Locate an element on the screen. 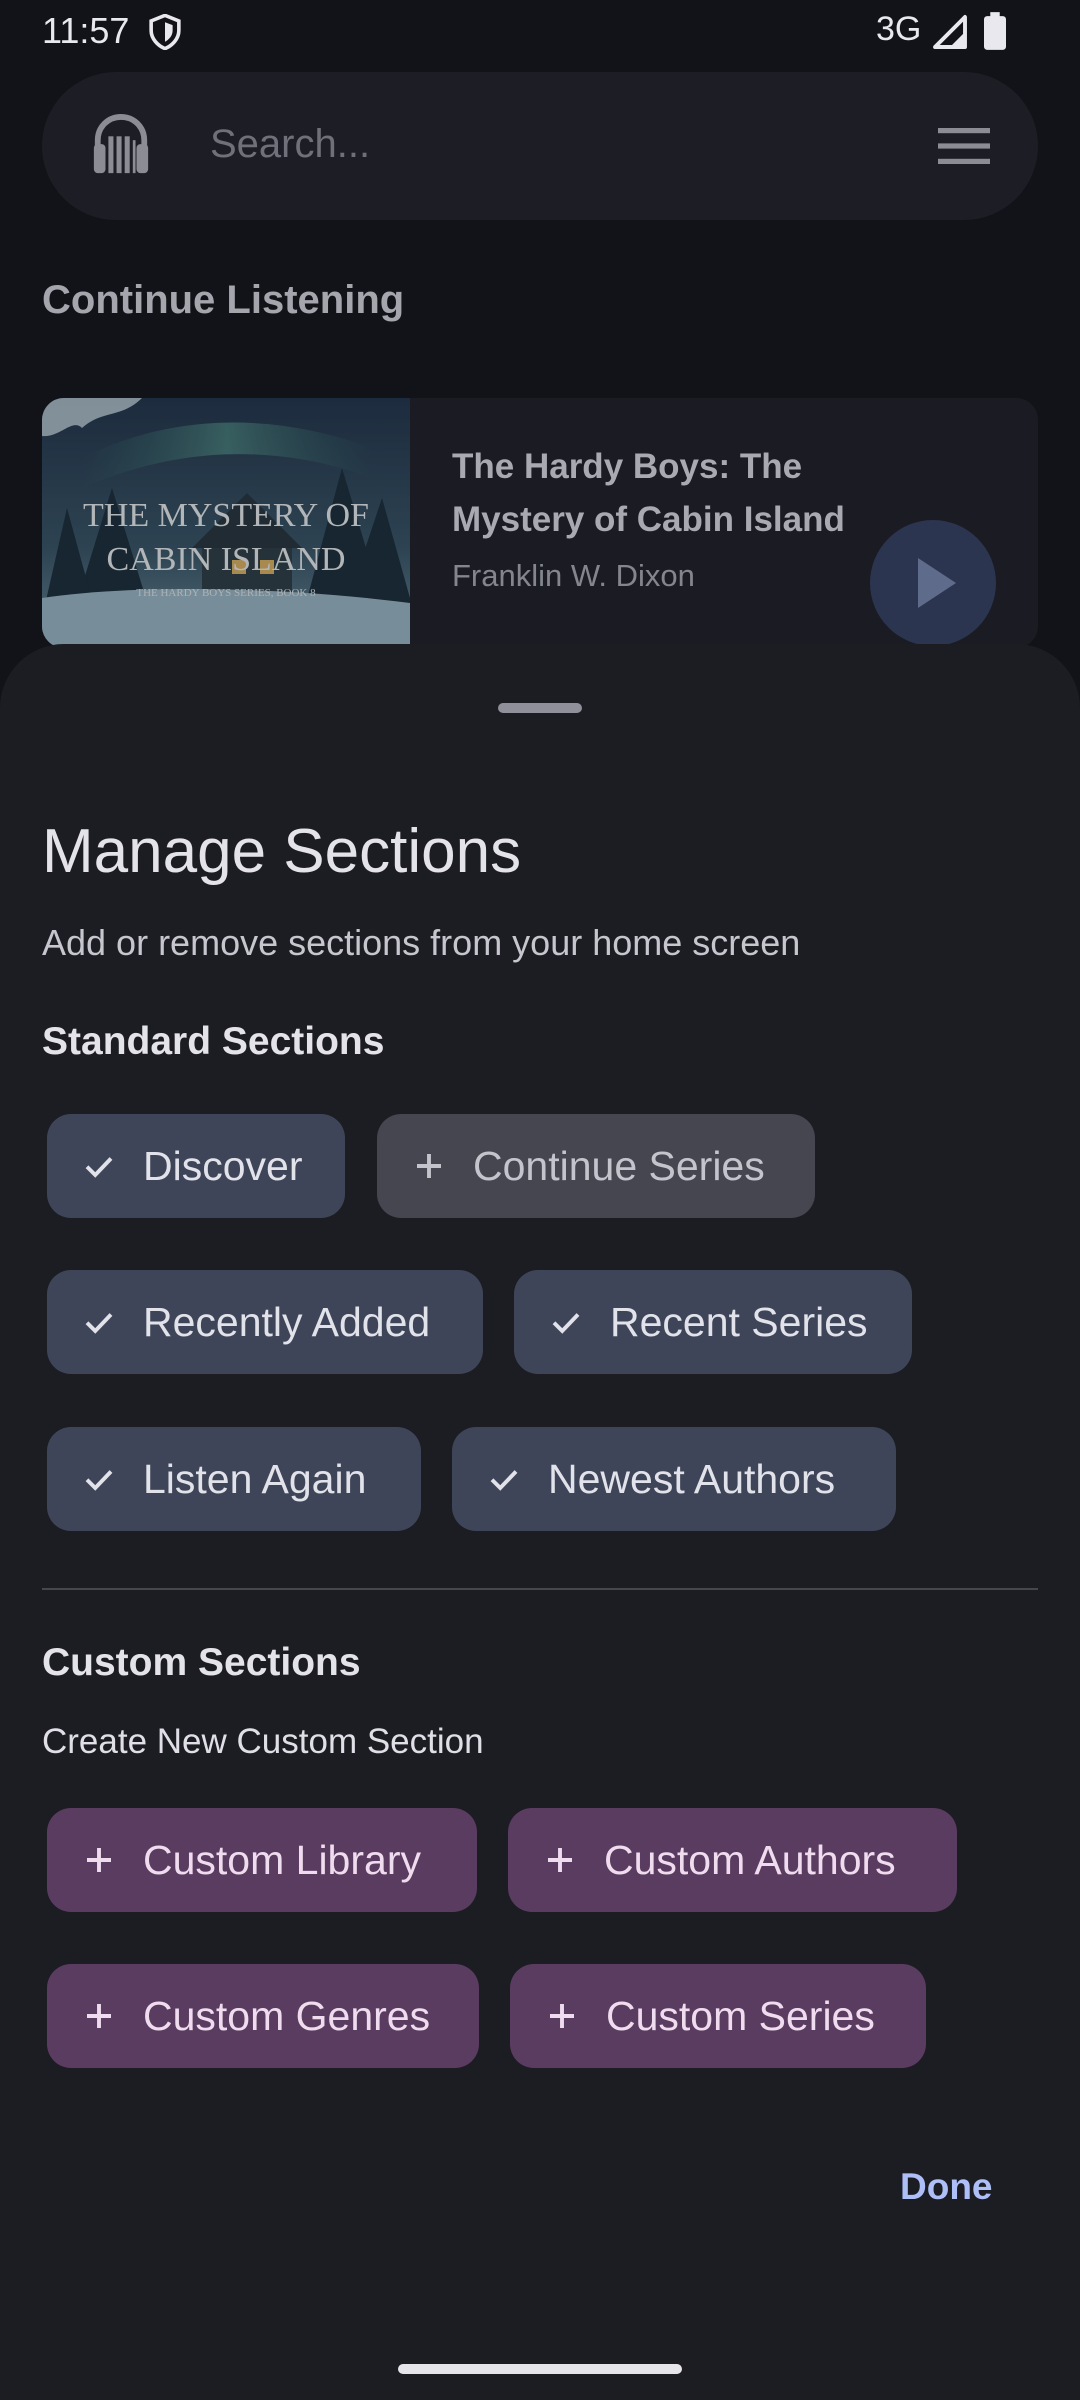 The width and height of the screenshot is (1080, 2400). done-button: Done is located at coordinates (946, 2187).